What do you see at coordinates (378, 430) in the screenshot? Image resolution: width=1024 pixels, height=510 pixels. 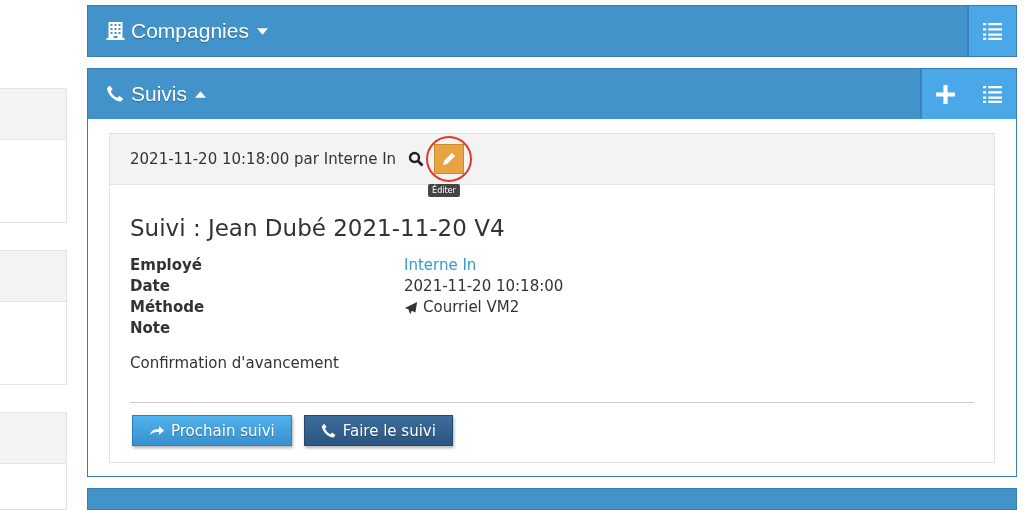 I see `do-followup-button: Faire le suivi` at bounding box center [378, 430].